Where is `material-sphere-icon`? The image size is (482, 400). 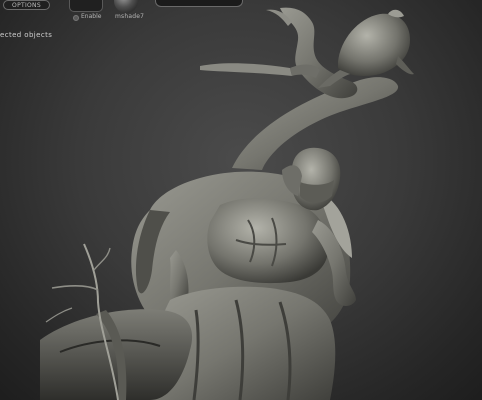 material-sphere-icon is located at coordinates (126, 6).